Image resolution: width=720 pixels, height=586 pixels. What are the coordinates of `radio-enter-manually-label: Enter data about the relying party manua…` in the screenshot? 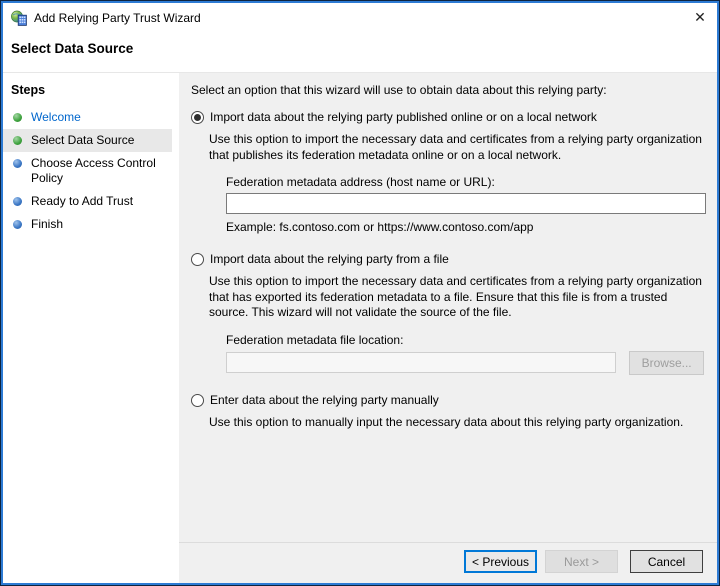 It's located at (324, 400).